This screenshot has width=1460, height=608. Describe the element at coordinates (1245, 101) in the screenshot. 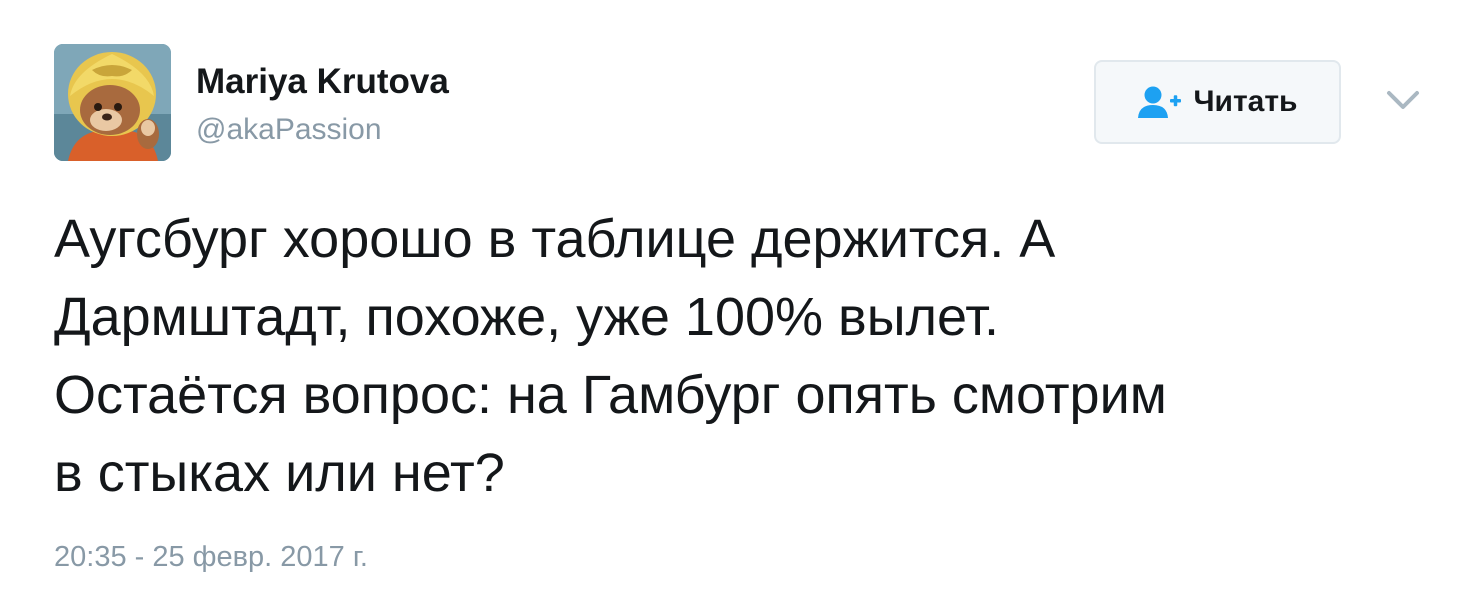

I see `follow-button-label: Читать` at that location.